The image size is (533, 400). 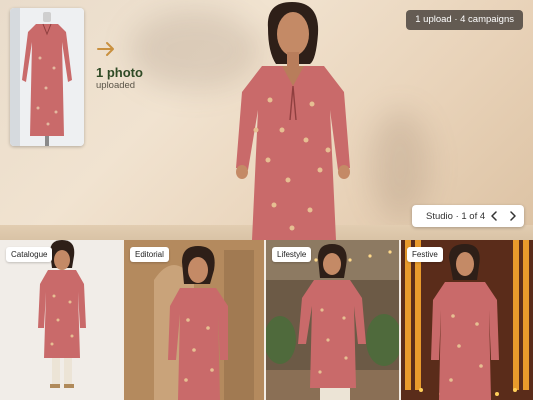 What do you see at coordinates (149, 254) in the screenshot?
I see `tile-label-editorial: Editorial` at bounding box center [149, 254].